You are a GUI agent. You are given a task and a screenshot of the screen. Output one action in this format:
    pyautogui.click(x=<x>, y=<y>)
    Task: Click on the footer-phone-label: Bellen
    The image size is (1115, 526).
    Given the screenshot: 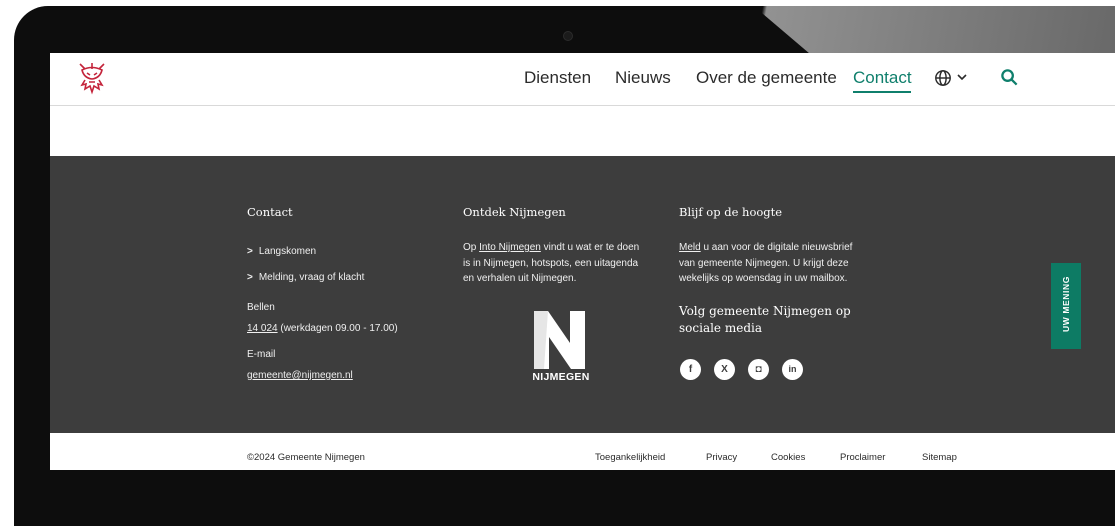 What is the action you would take?
    pyautogui.click(x=261, y=307)
    